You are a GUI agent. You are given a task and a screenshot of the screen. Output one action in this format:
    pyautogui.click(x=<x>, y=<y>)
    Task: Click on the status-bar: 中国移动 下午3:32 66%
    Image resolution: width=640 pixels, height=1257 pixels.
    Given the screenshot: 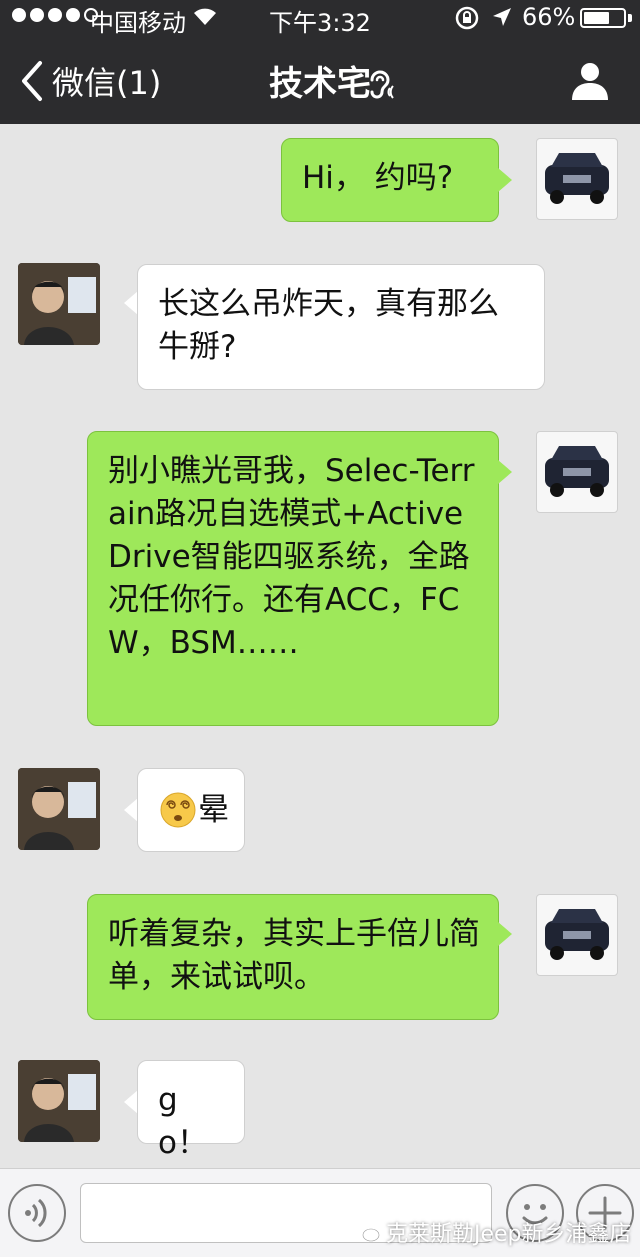 What is the action you would take?
    pyautogui.click(x=320, y=18)
    